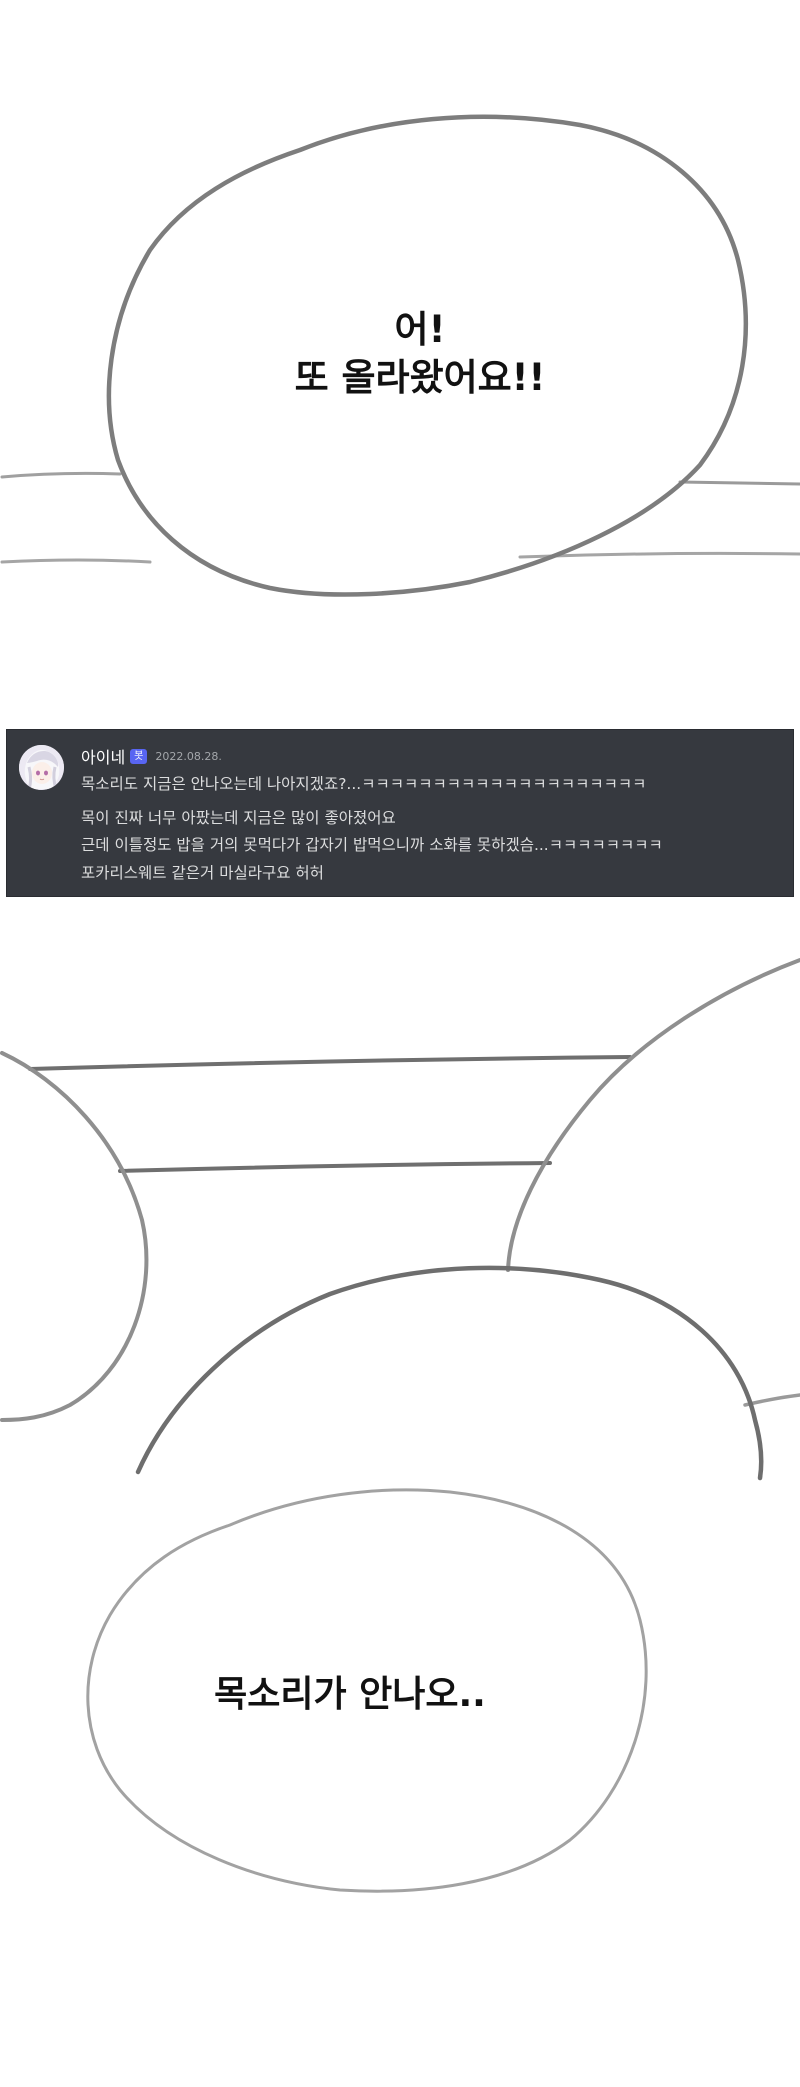 This screenshot has height=2087, width=800. I want to click on speech-bubble-text-2: 목소리가 안나오.., so click(350, 1695).